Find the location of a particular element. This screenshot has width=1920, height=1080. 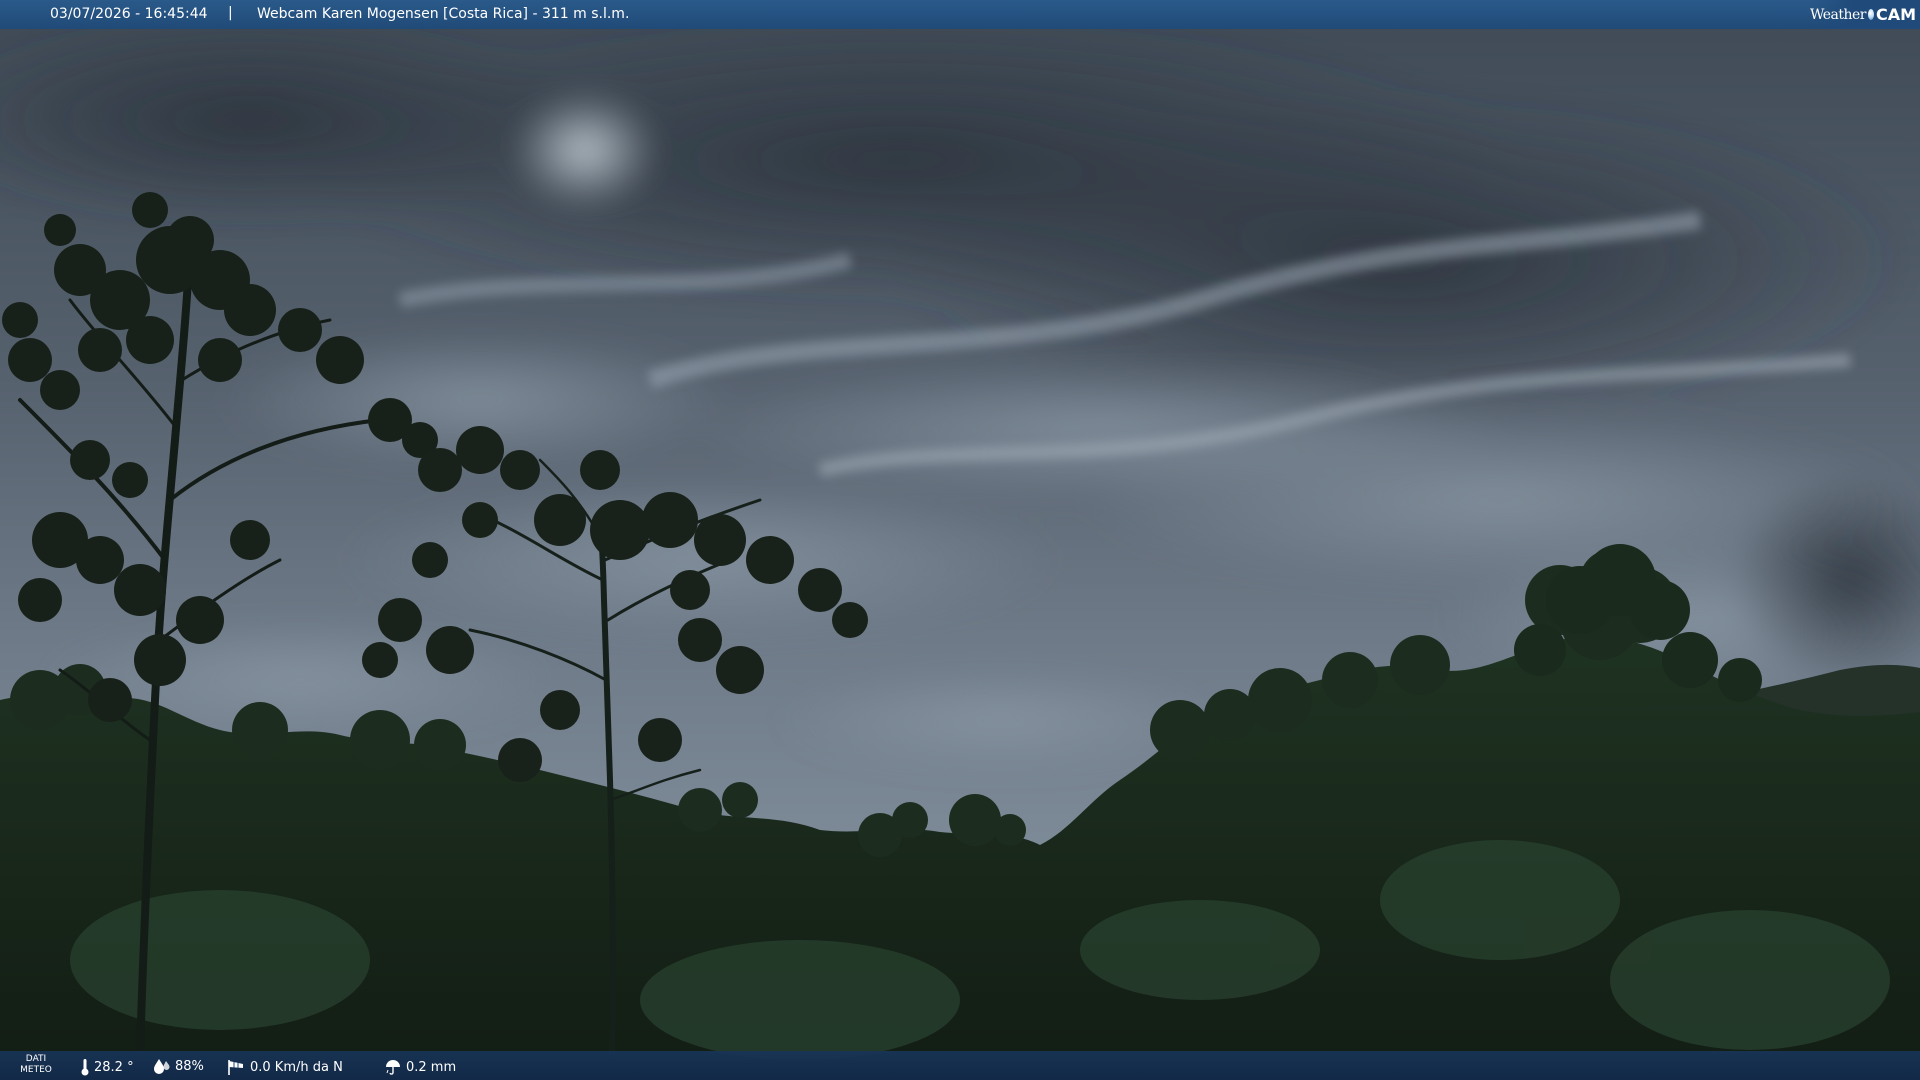

weather-label-line1: DATI is located at coordinates (36, 1059).